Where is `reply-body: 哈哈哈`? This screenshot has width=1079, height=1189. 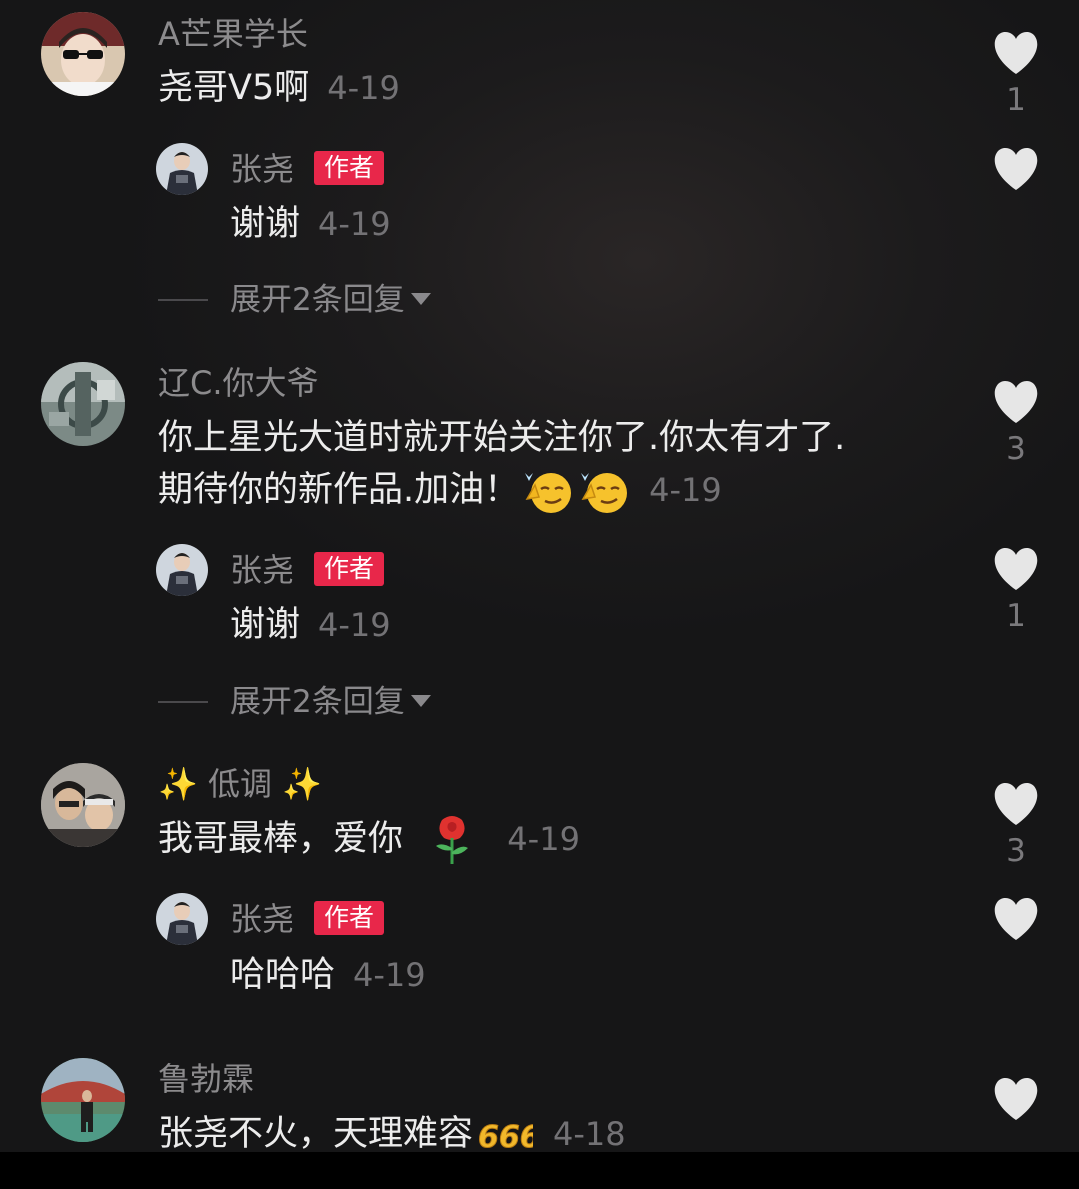
reply-body: 哈哈哈 is located at coordinates (283, 975).